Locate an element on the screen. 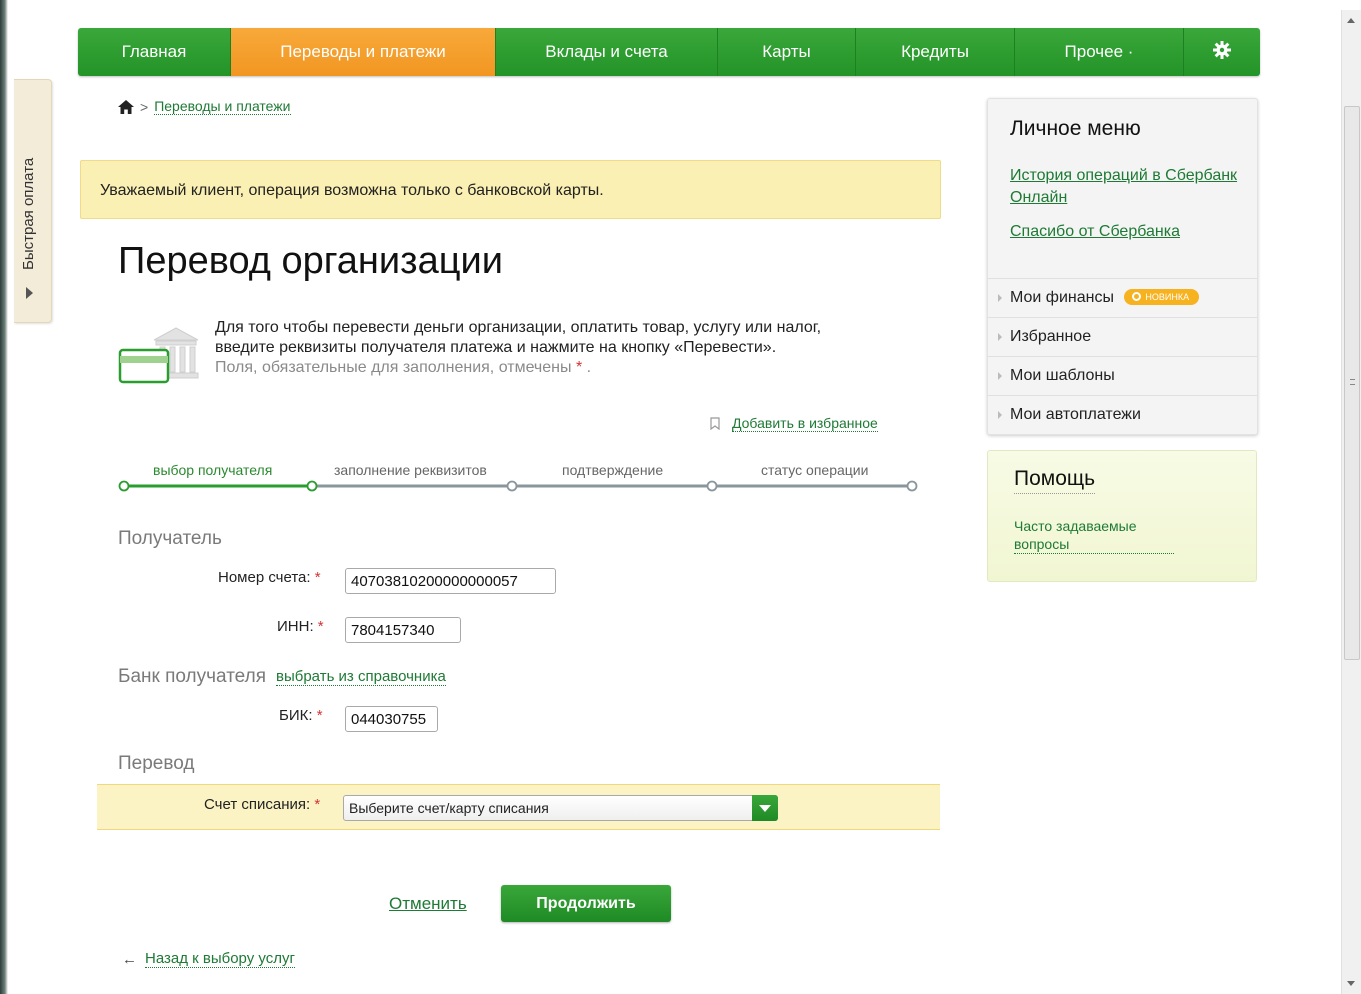 This screenshot has height=994, width=1361. add-to-favorites: Добавить в избранное is located at coordinates (794, 423).